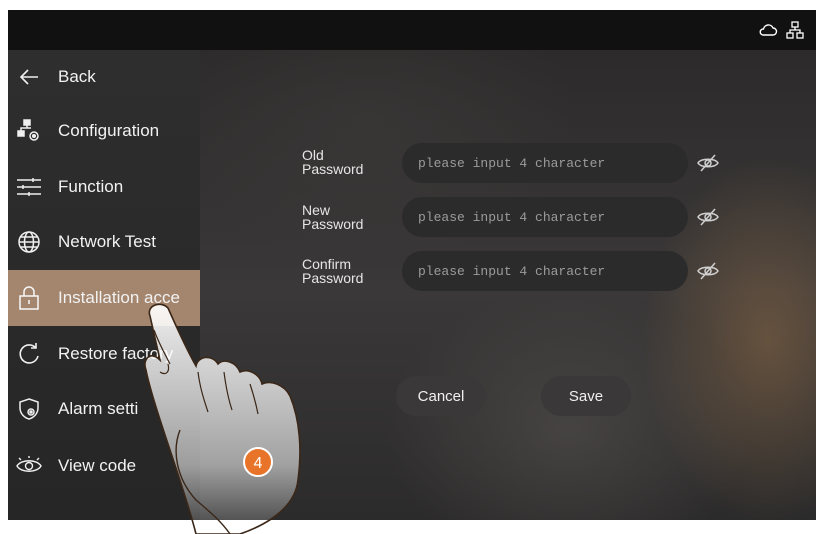  Describe the element at coordinates (222, 418) in the screenshot. I see `pointing-hand-illustration: 4` at that location.